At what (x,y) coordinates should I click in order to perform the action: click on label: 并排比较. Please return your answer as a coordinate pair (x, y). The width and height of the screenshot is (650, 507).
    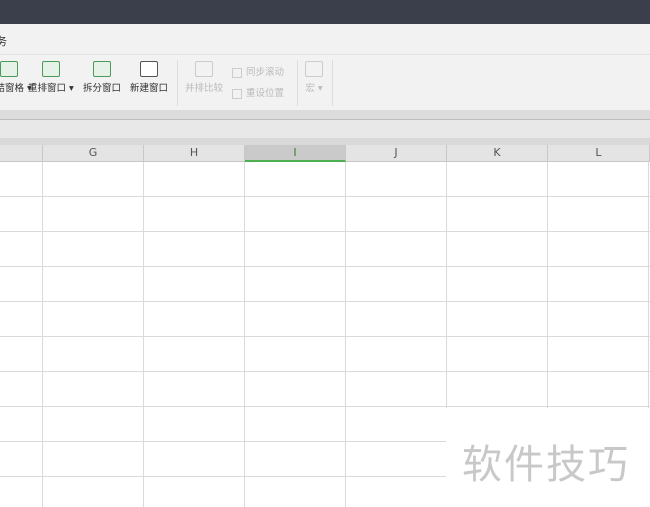
    Looking at the image, I should click on (204, 88).